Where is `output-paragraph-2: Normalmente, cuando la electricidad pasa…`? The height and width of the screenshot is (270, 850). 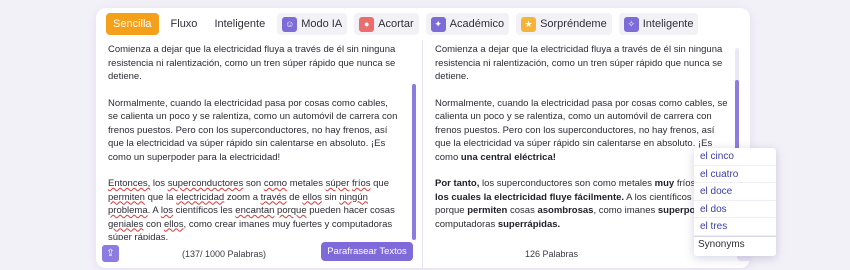
output-paragraph-2: Normalmente, cuando la electricidad pasa… is located at coordinates (581, 130).